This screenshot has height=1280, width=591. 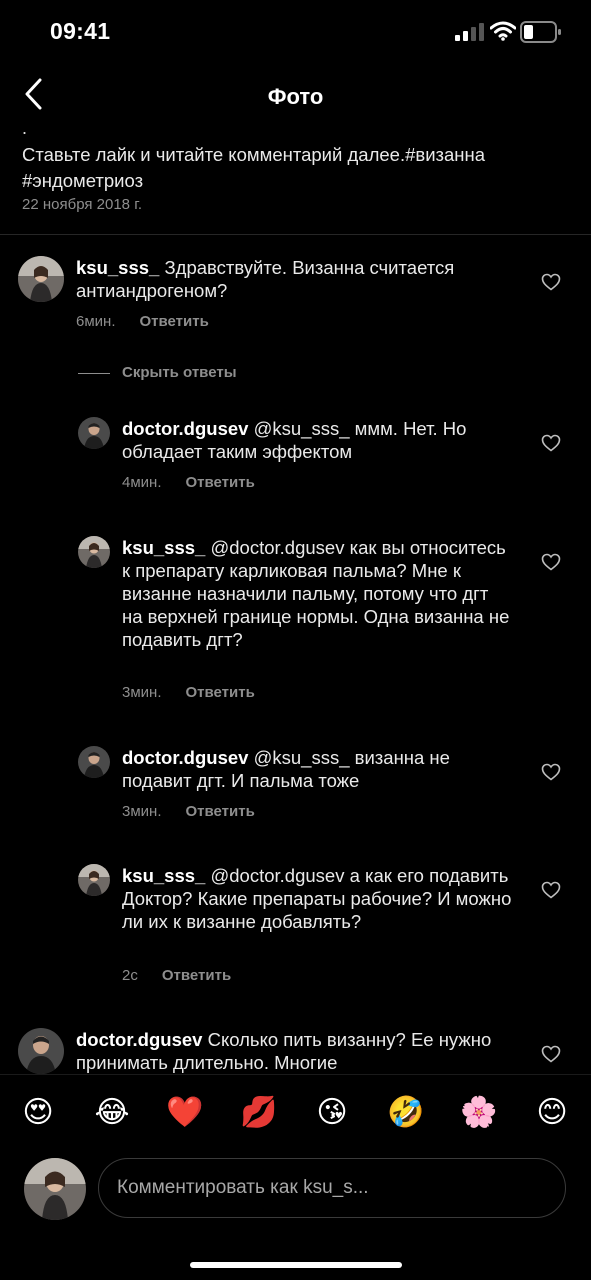 What do you see at coordinates (295, 1114) in the screenshot?
I see `emoji-bar: 😍 😂 ❤️ 💋 😘 🤣 🌸 😊` at bounding box center [295, 1114].